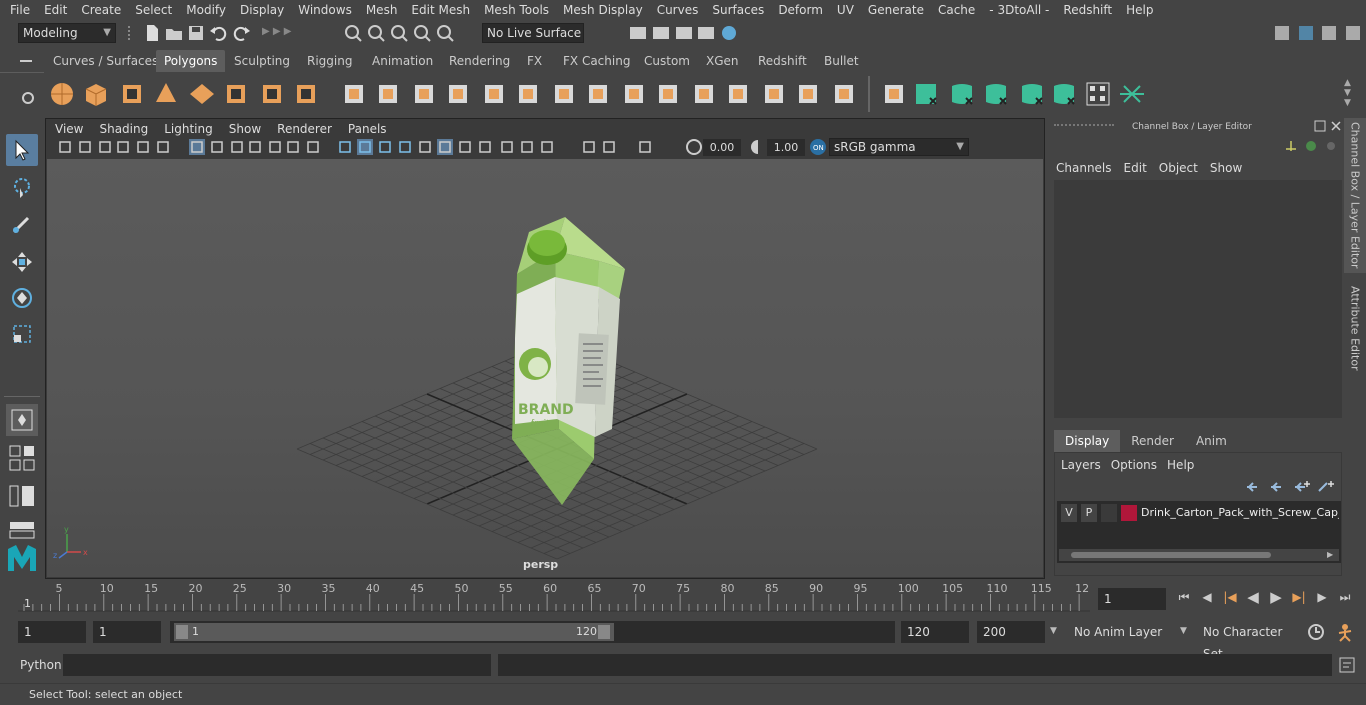 This screenshot has height=705, width=1366. What do you see at coordinates (1254, 487) in the screenshot?
I see `move-layer-up-icon` at bounding box center [1254, 487].